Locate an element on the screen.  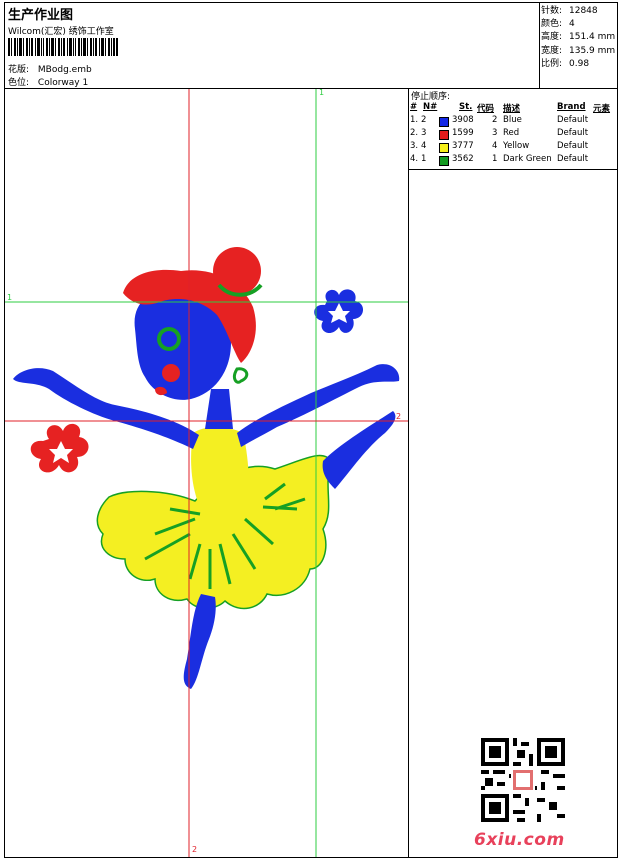
table-bottom-rule is located at coordinates (513, 169).